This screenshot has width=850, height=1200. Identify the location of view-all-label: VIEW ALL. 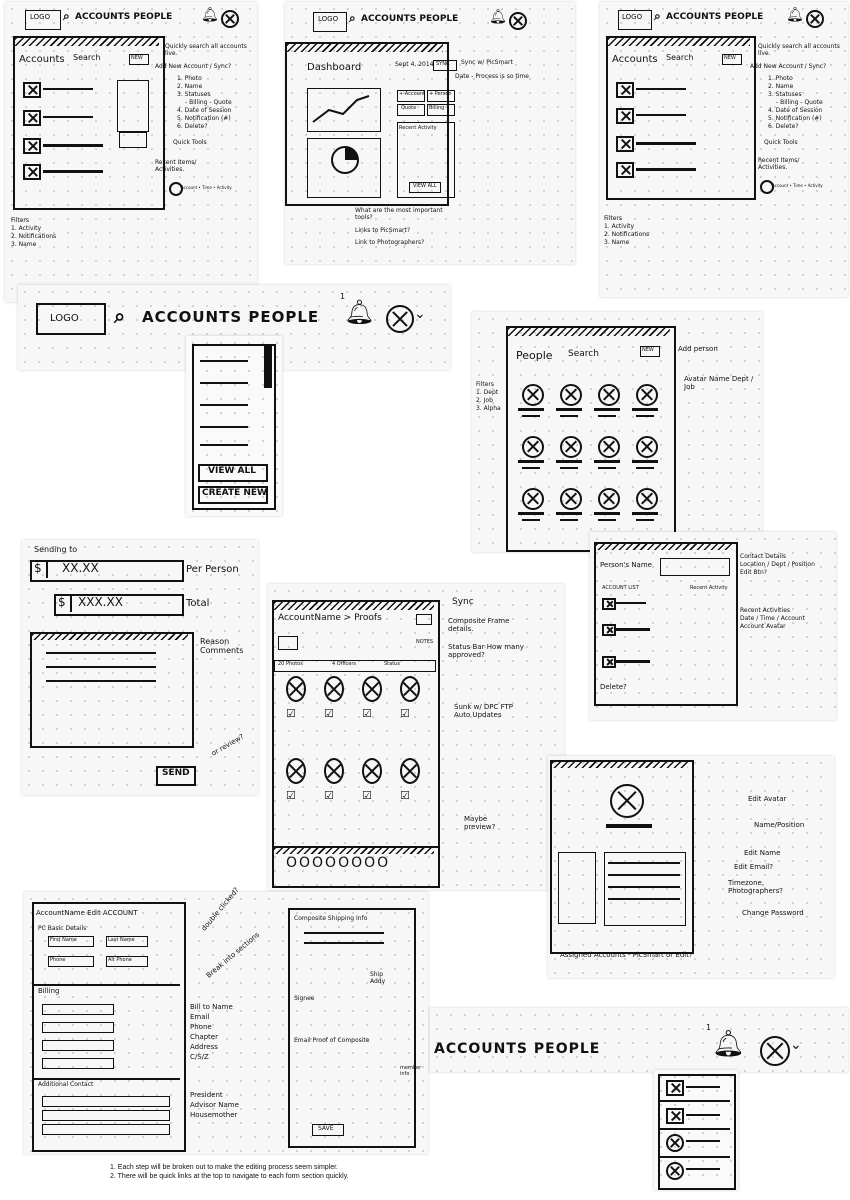
(232, 471).